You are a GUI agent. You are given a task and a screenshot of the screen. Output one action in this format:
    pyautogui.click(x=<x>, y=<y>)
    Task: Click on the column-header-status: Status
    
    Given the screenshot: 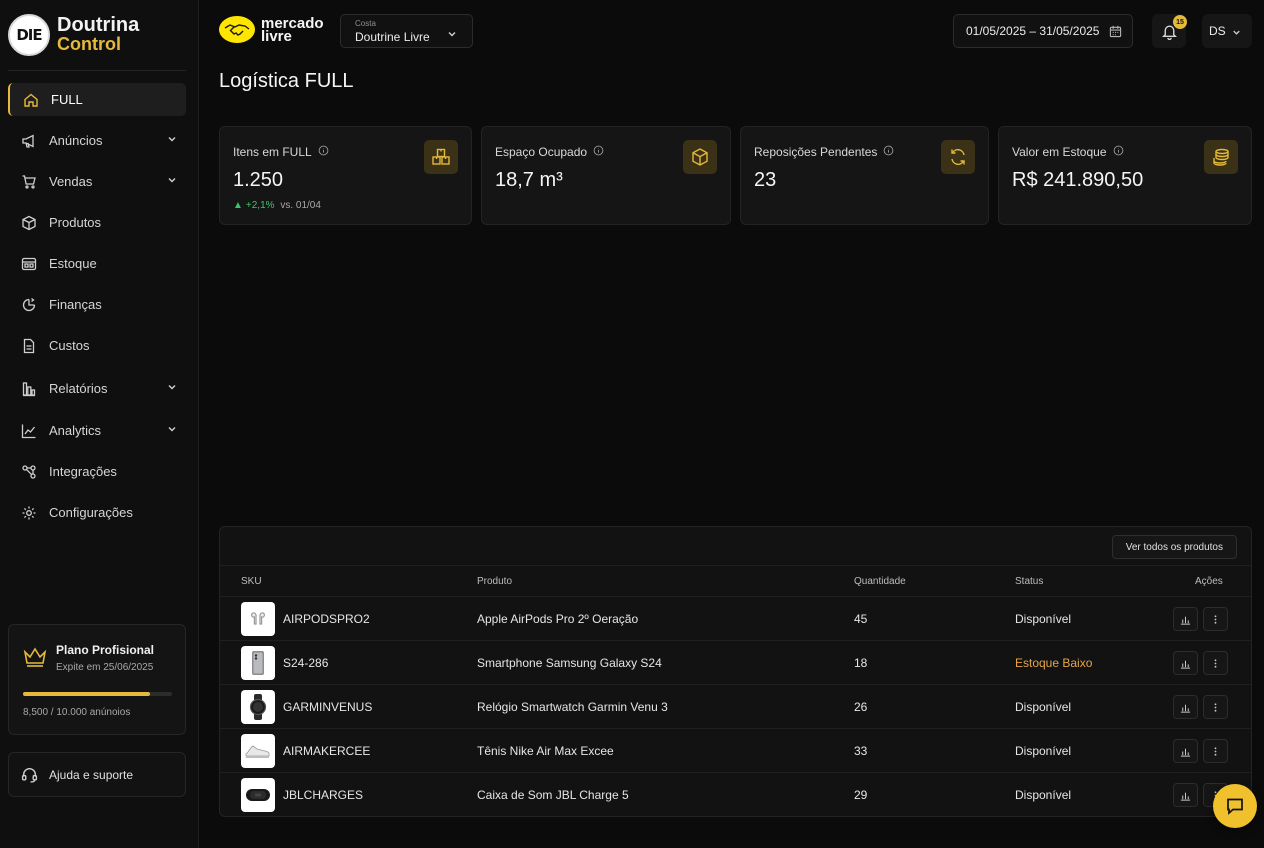 What is the action you would take?
    pyautogui.click(x=1029, y=581)
    